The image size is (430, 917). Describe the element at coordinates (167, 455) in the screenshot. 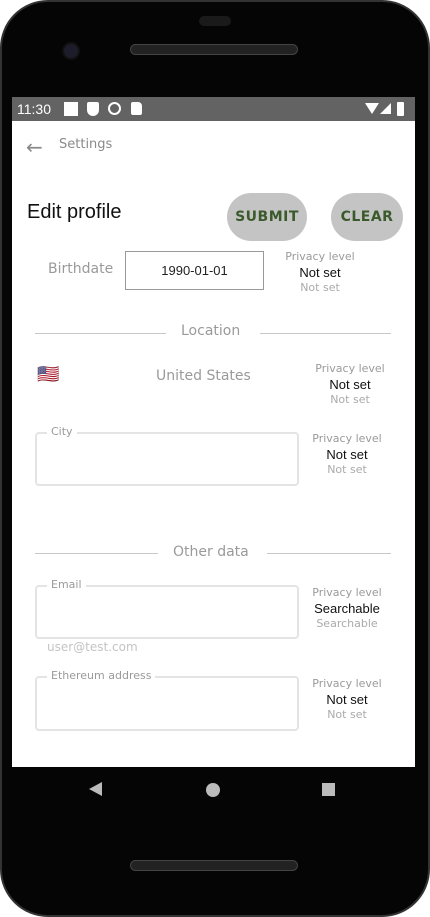

I see `city-input: City` at that location.